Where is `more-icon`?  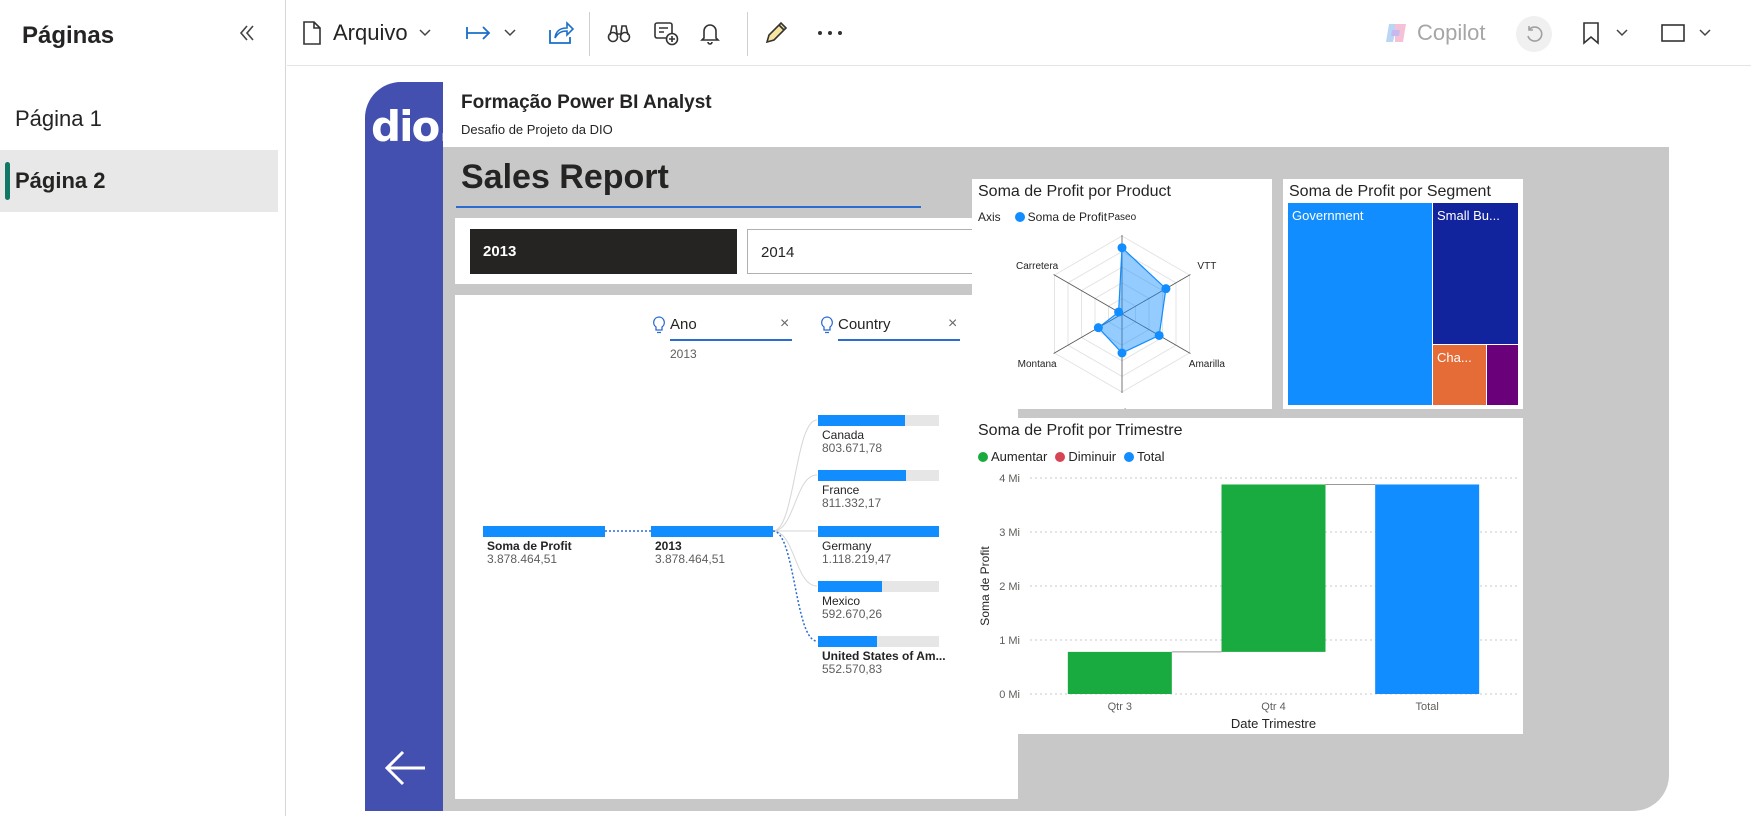
more-icon is located at coordinates (830, 33).